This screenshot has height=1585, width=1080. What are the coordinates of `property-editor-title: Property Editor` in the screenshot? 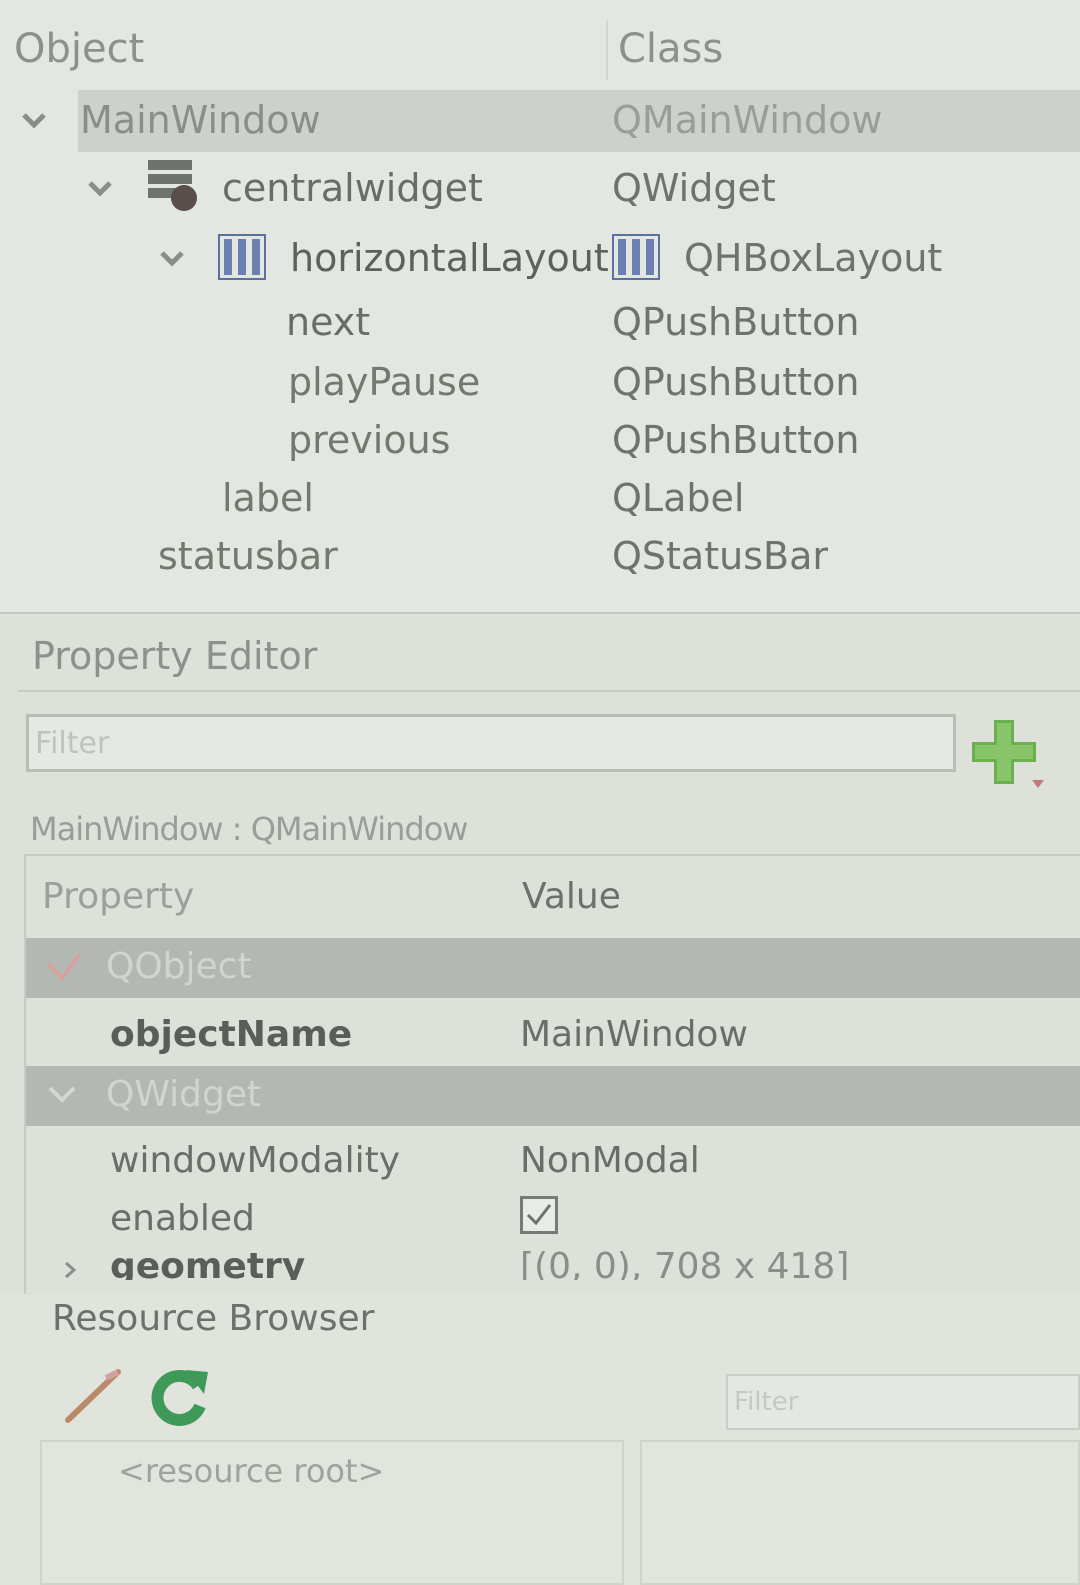 It's located at (175, 656).